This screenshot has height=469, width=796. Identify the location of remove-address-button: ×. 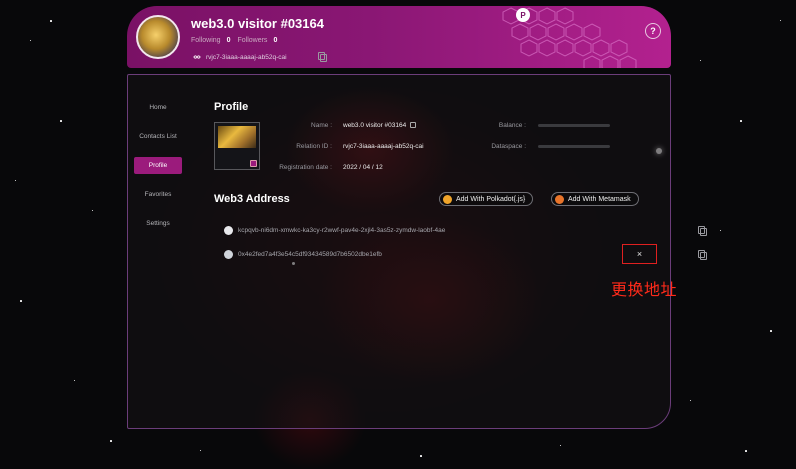
(639, 254).